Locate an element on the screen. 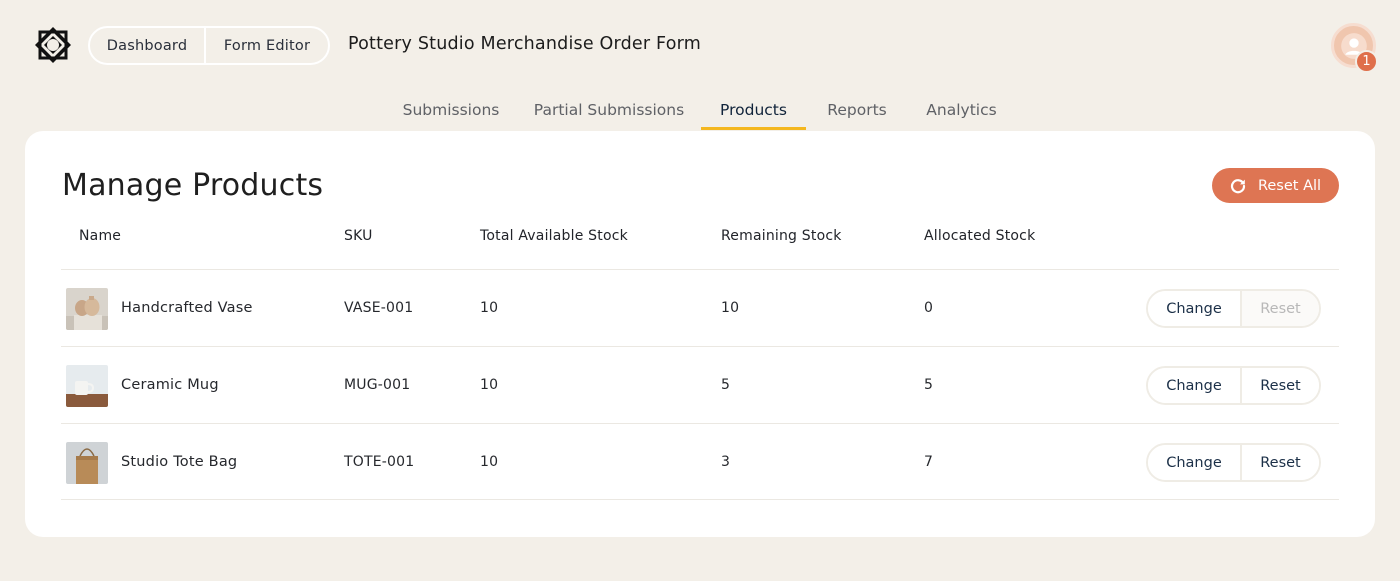 This screenshot has width=1400, height=581. remaining-stock: 5 is located at coordinates (726, 385).